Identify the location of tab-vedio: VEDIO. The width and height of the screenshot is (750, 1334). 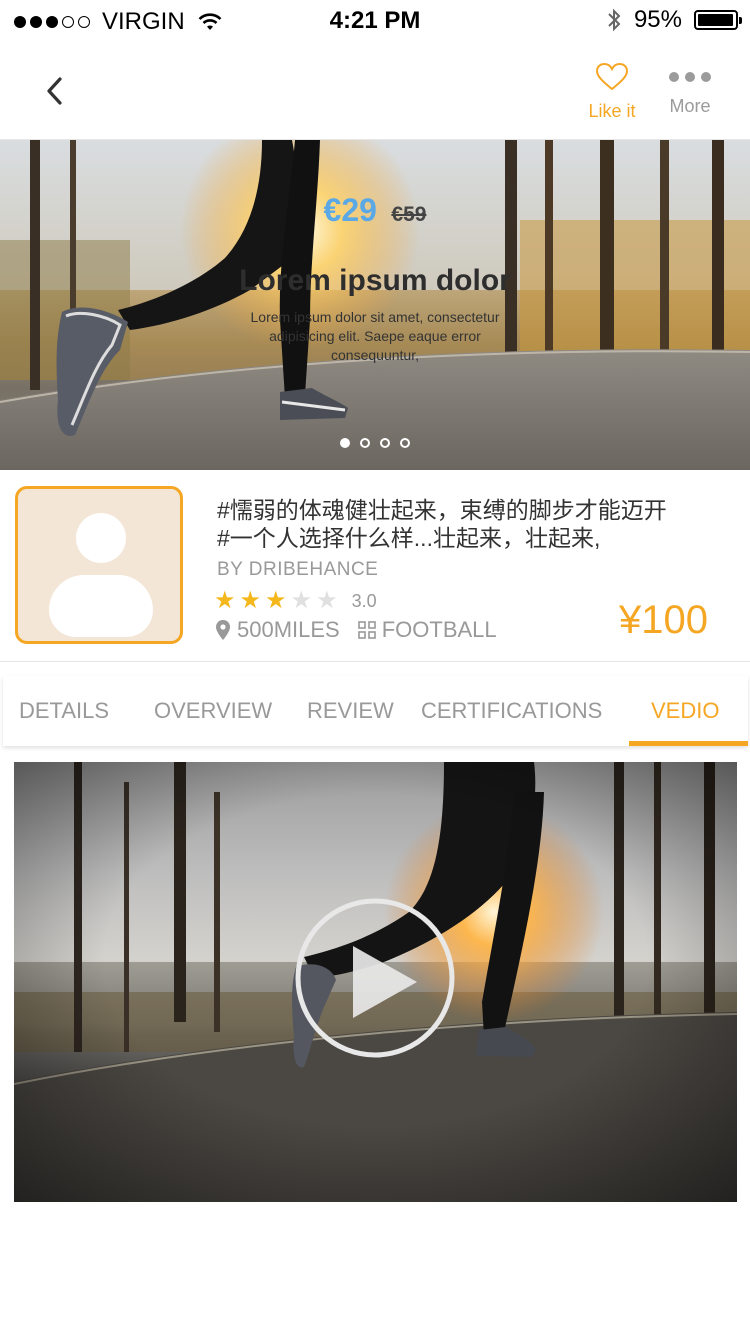
(685, 711).